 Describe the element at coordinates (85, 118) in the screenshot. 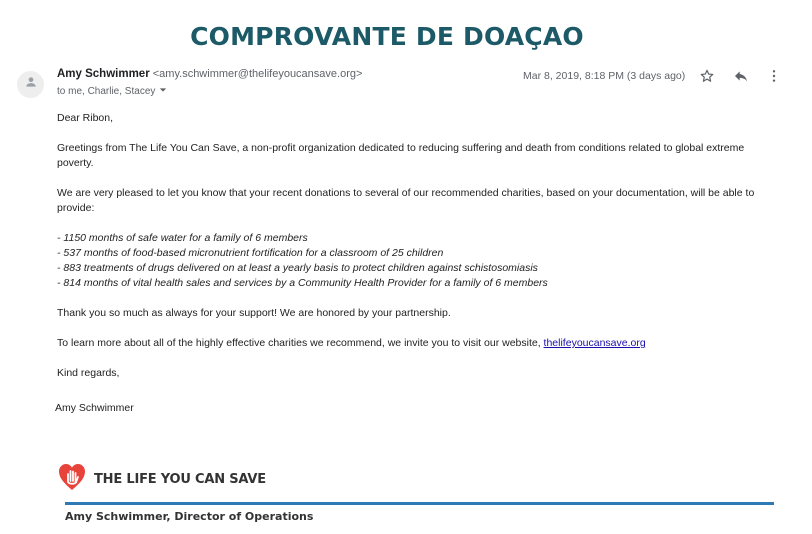

I see `greeting: Dear Ribon,` at that location.